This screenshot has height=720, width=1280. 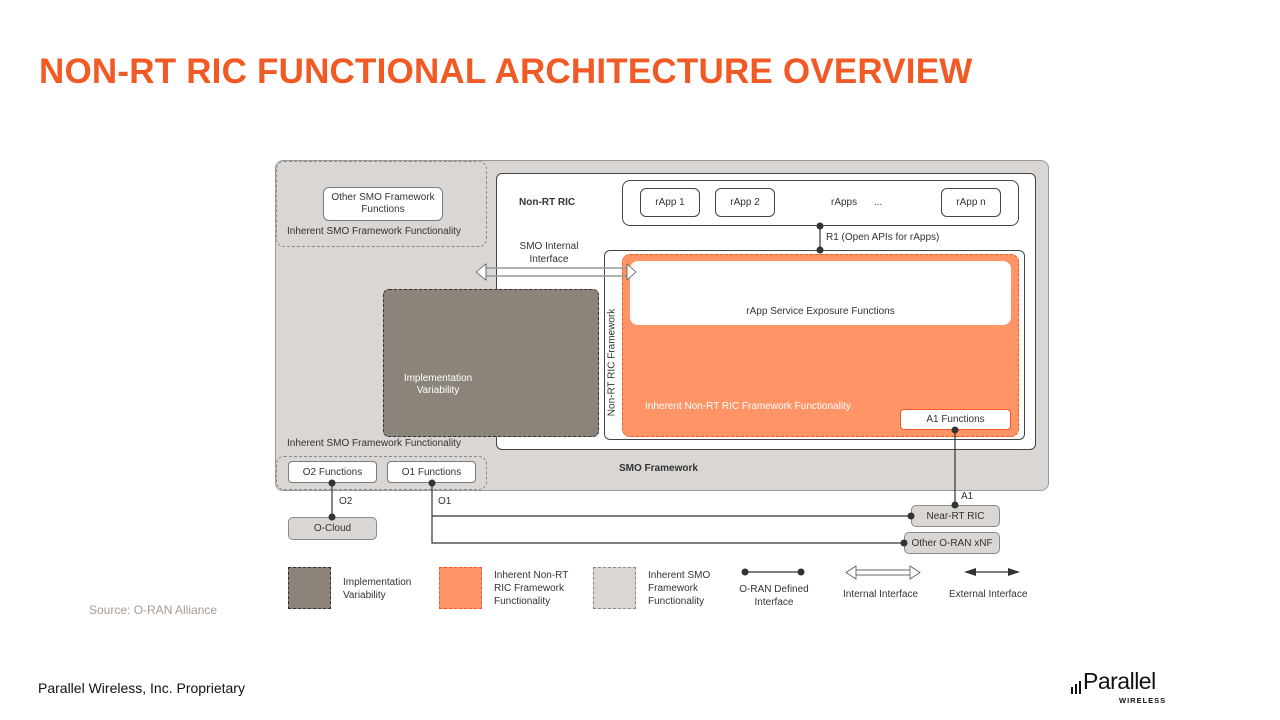 I want to click on near-rt-ric-box: Near-RT RIC, so click(x=955, y=516).